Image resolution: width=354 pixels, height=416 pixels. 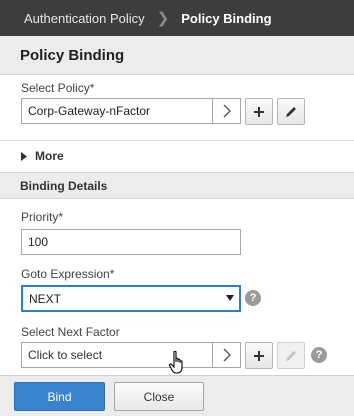 I want to click on breadcrumb: Authentication Policy ❯ Policy Binding, so click(x=177, y=18).